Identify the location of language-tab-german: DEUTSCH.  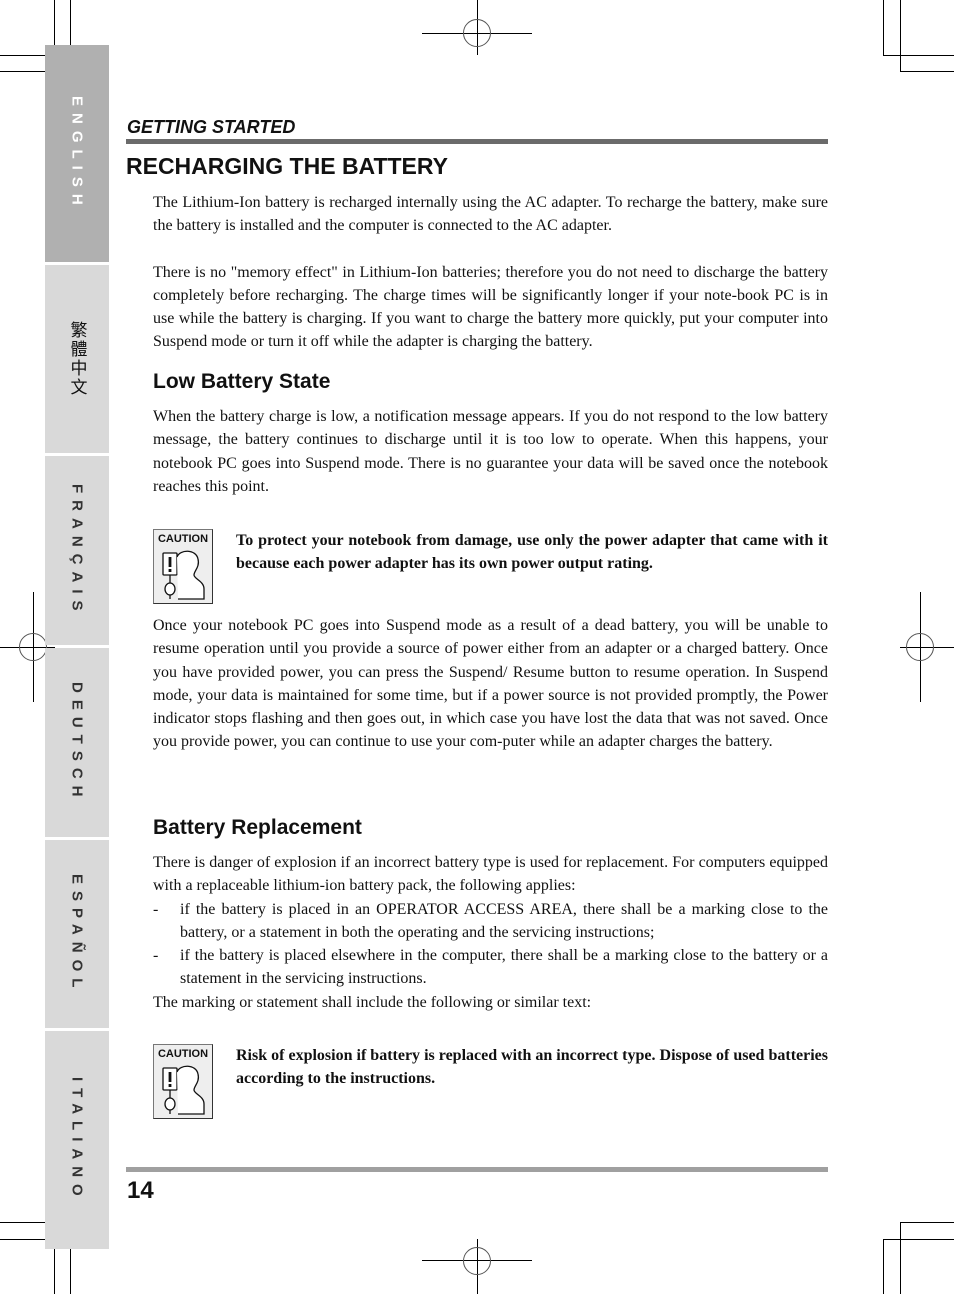
(77, 742).